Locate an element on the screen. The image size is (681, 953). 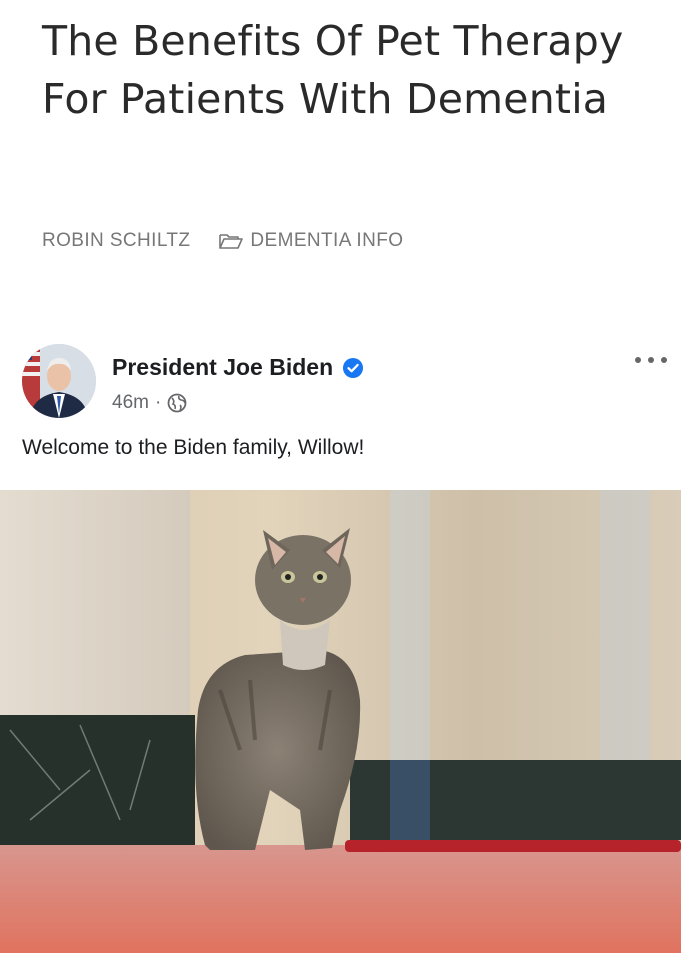
article-meta: ROBIN SCHILTZ DEMENTIA INFO is located at coordinates (222, 241).